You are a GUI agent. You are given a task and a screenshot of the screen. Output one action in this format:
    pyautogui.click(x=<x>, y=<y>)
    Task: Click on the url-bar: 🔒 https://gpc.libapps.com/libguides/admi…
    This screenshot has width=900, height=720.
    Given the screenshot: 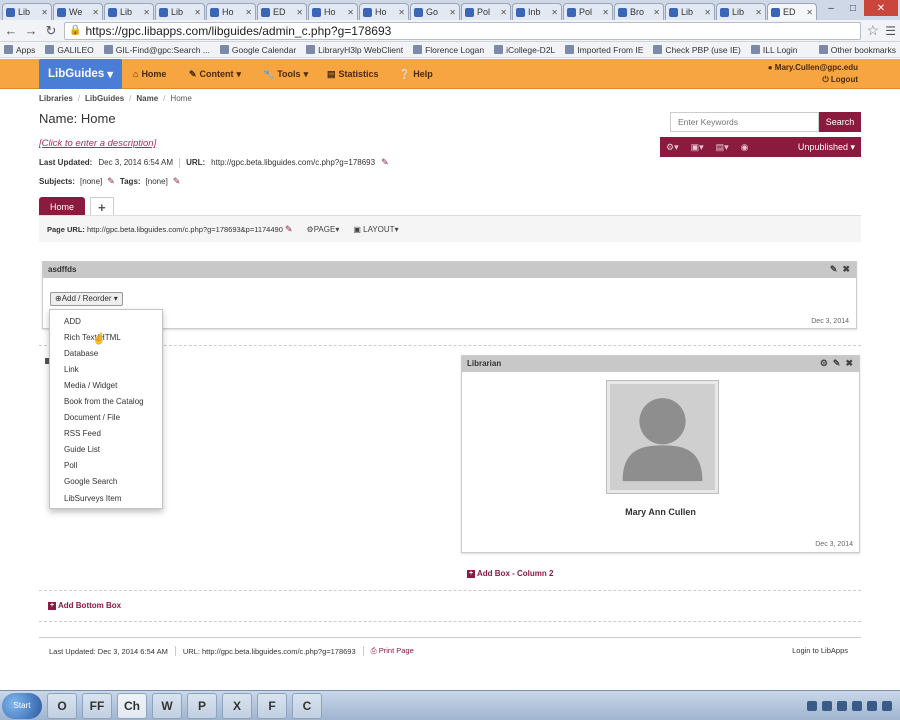 What is the action you would take?
    pyautogui.click(x=462, y=30)
    